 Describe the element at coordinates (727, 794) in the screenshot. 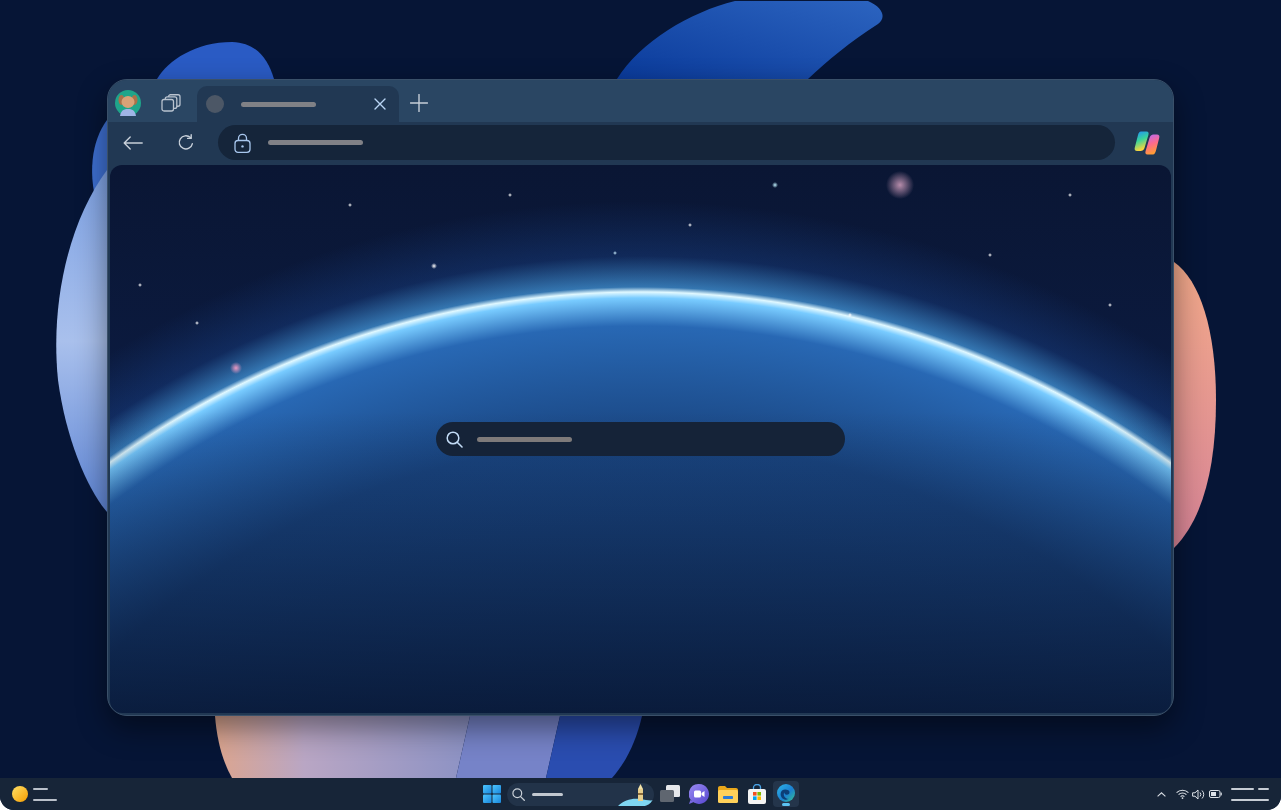

I see `folder-icon` at that location.